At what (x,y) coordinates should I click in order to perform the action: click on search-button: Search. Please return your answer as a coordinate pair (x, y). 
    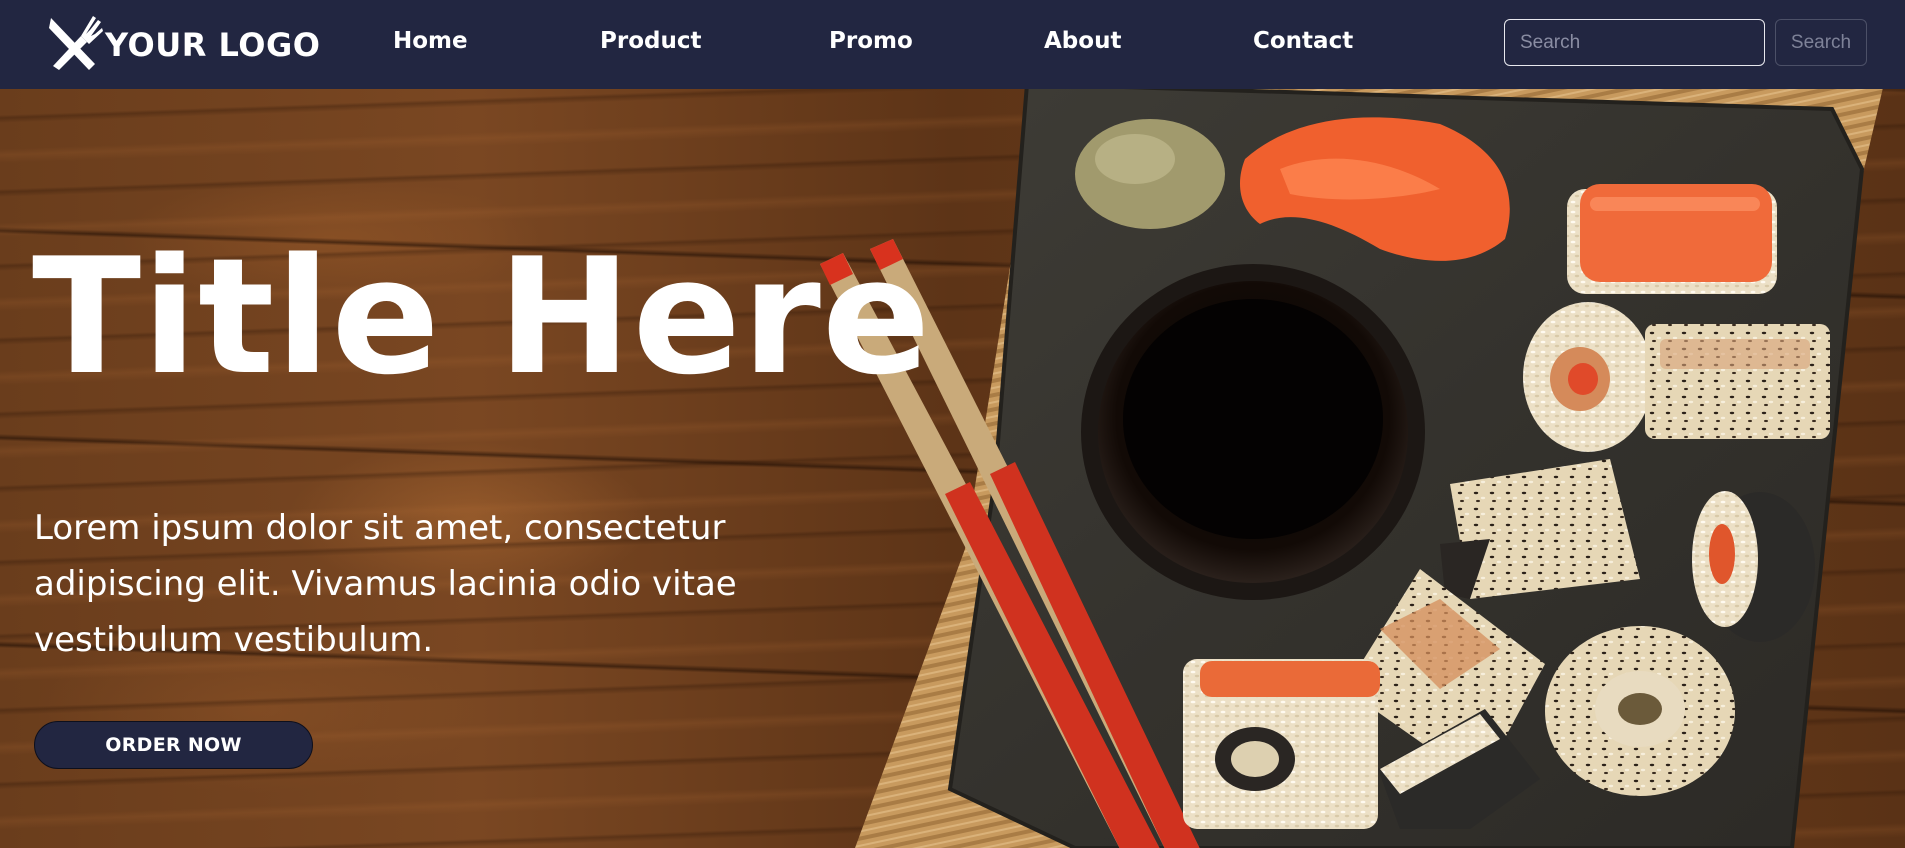
    Looking at the image, I should click on (1821, 42).